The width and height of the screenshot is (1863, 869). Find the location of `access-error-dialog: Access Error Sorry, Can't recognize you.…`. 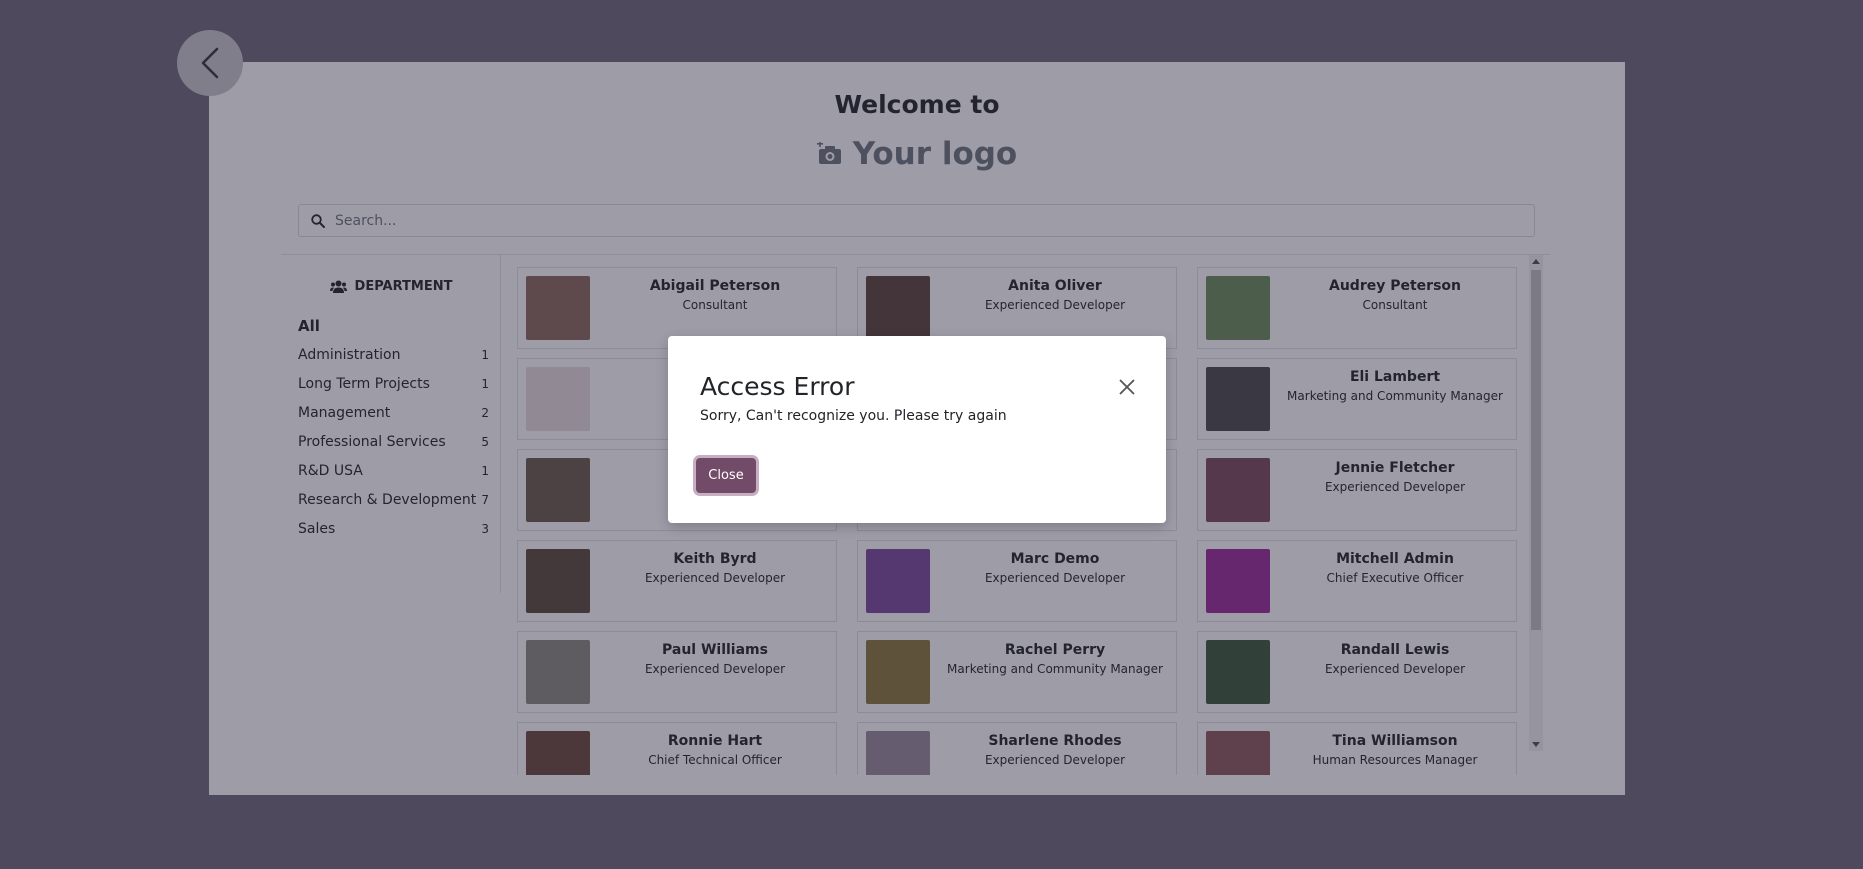

access-error-dialog: Access Error Sorry, Can't recognize you.… is located at coordinates (917, 429).